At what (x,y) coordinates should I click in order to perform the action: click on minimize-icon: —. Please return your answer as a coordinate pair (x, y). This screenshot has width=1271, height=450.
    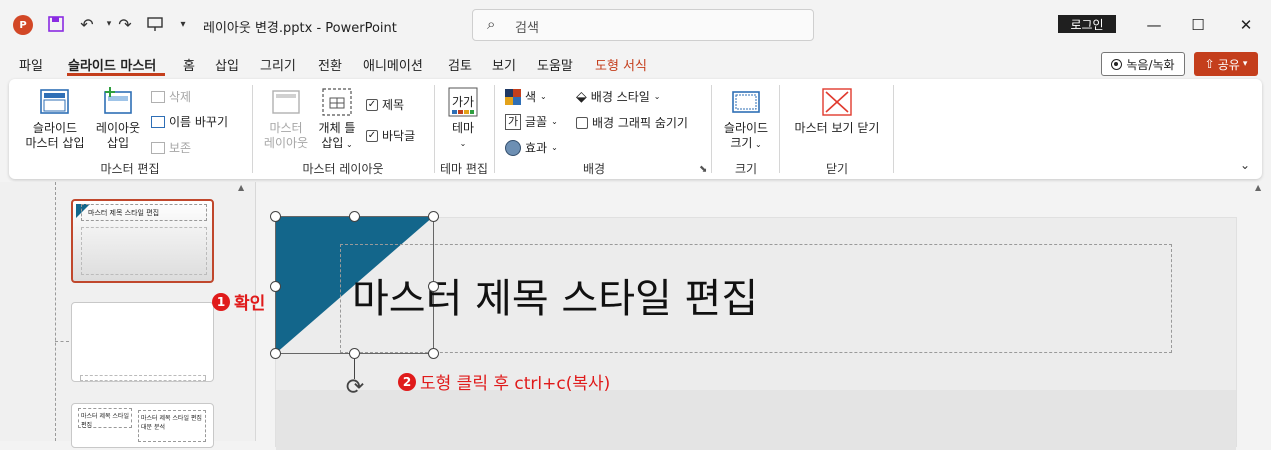
    Looking at the image, I should click on (1154, 25).